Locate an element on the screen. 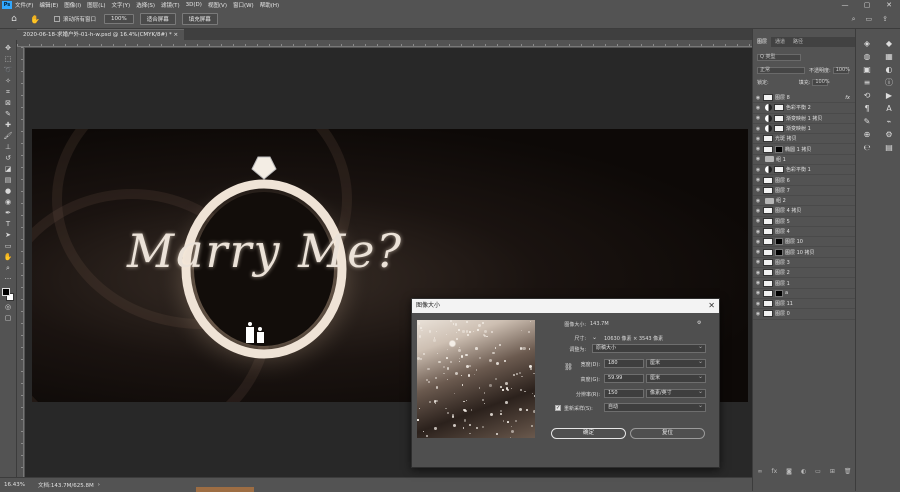 This screenshot has width=900, height=492. layer-row: ◉图层 0 is located at coordinates (804, 314).